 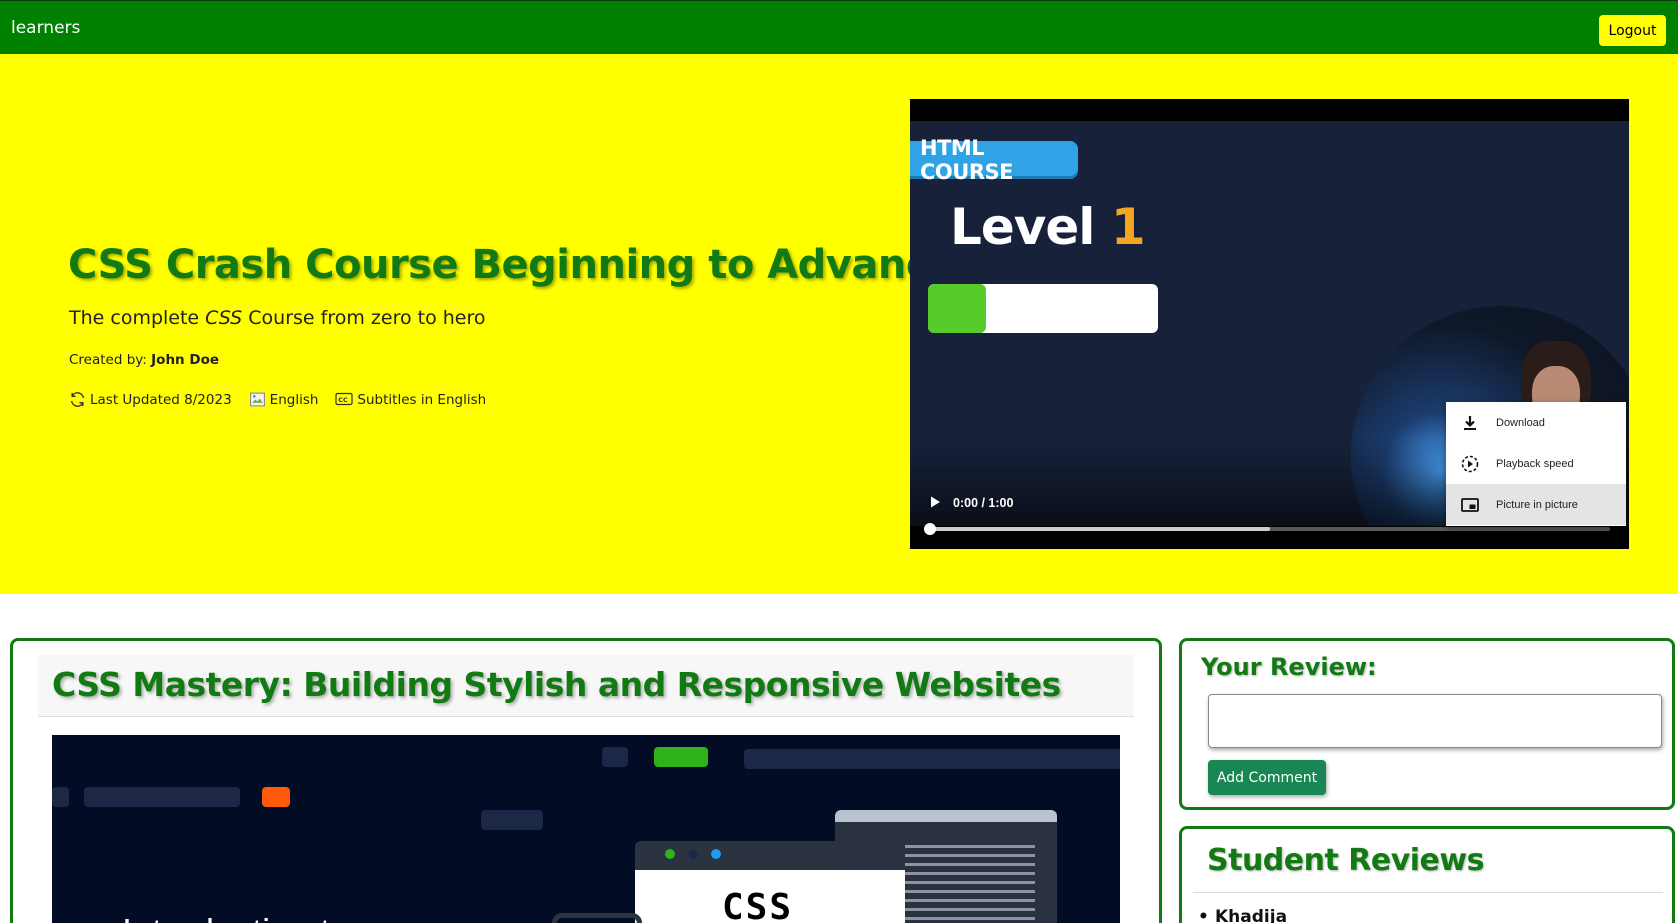 What do you see at coordinates (236, 917) in the screenshot?
I see `thumbnail-heading: Introduction to` at bounding box center [236, 917].